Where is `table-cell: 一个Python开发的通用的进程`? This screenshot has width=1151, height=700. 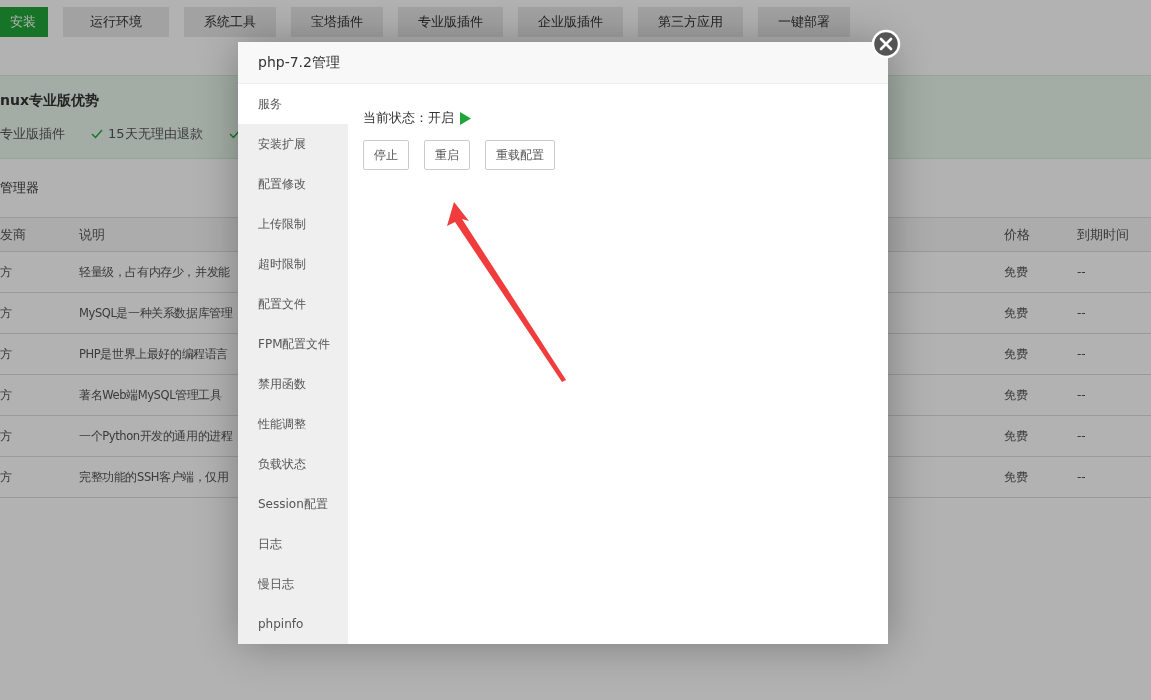
table-cell: 一个Python开发的通用的进程 is located at coordinates (156, 435).